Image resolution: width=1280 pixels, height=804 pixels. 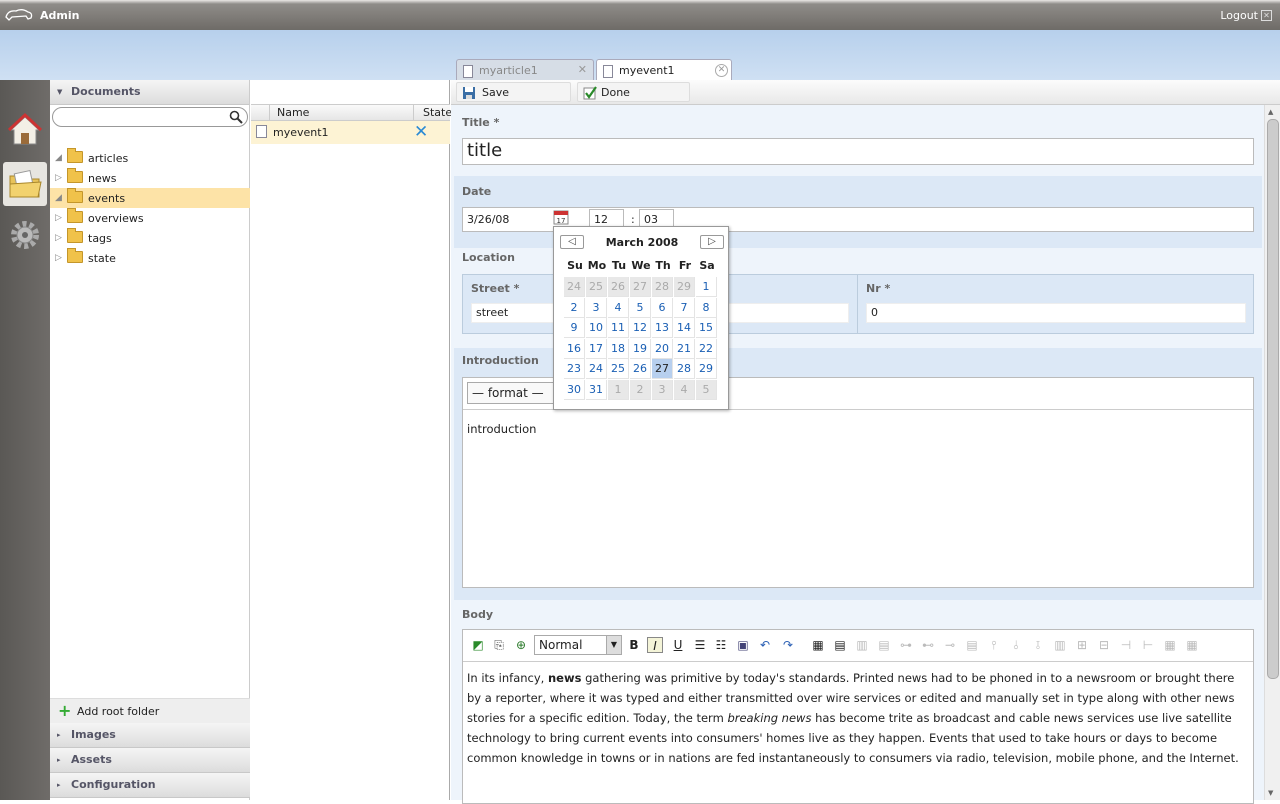 I want to click on tree-item-state: ▷ state, so click(x=150, y=258).